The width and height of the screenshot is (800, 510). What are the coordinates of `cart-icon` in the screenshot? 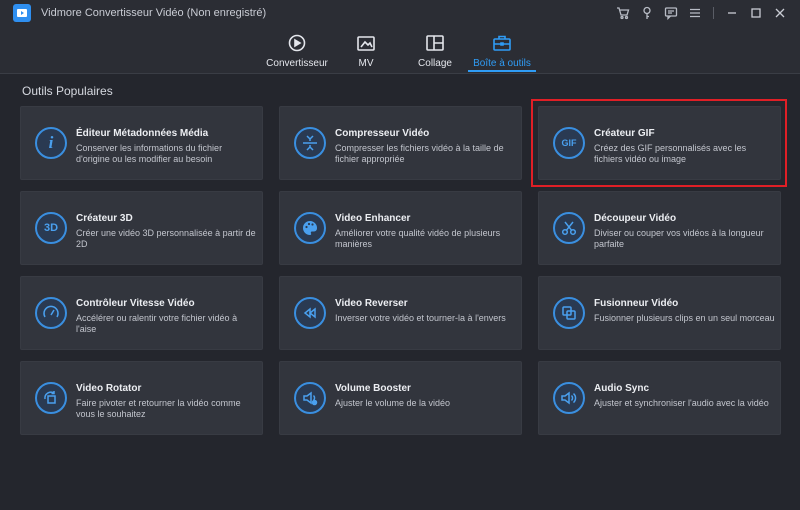 It's located at (623, 13).